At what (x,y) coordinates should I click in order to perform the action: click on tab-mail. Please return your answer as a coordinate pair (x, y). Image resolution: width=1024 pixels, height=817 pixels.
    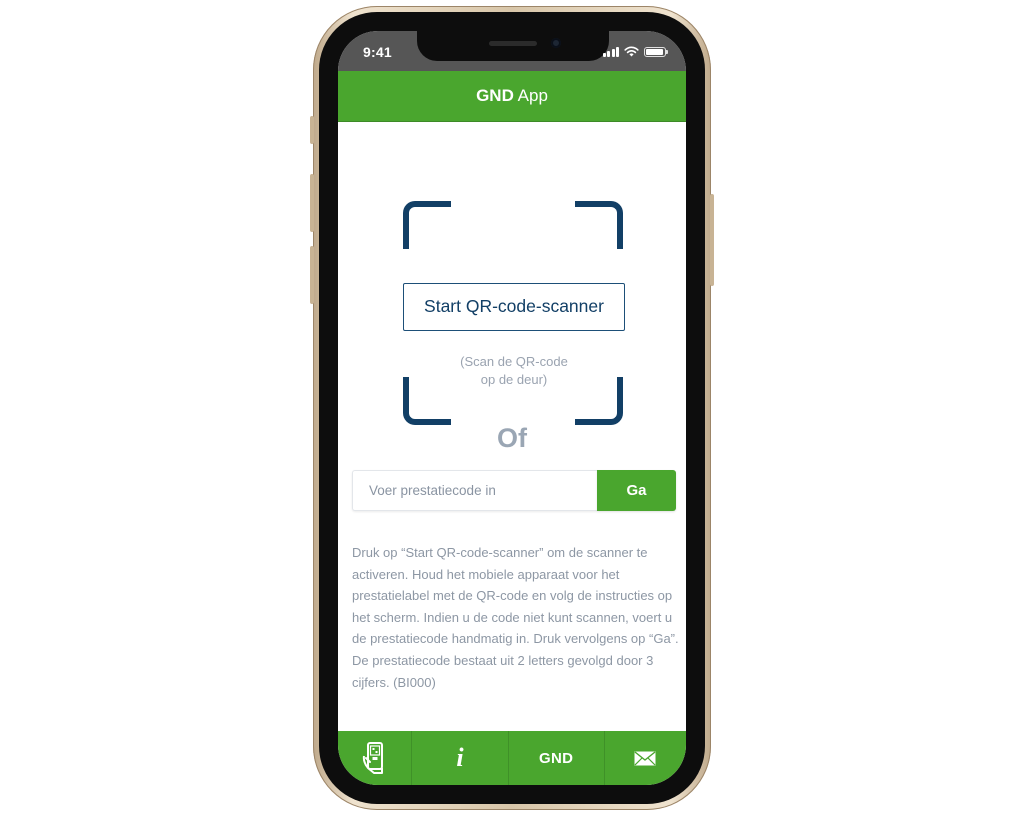
    Looking at the image, I should click on (645, 758).